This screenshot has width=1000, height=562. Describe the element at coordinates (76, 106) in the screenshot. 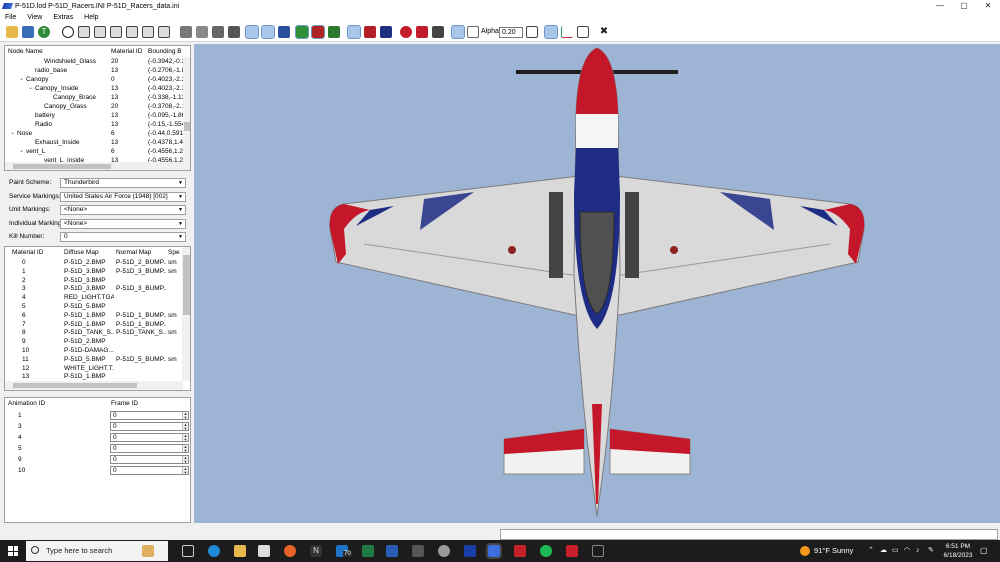

I see `tree-node-name: Canopy_Glass` at that location.